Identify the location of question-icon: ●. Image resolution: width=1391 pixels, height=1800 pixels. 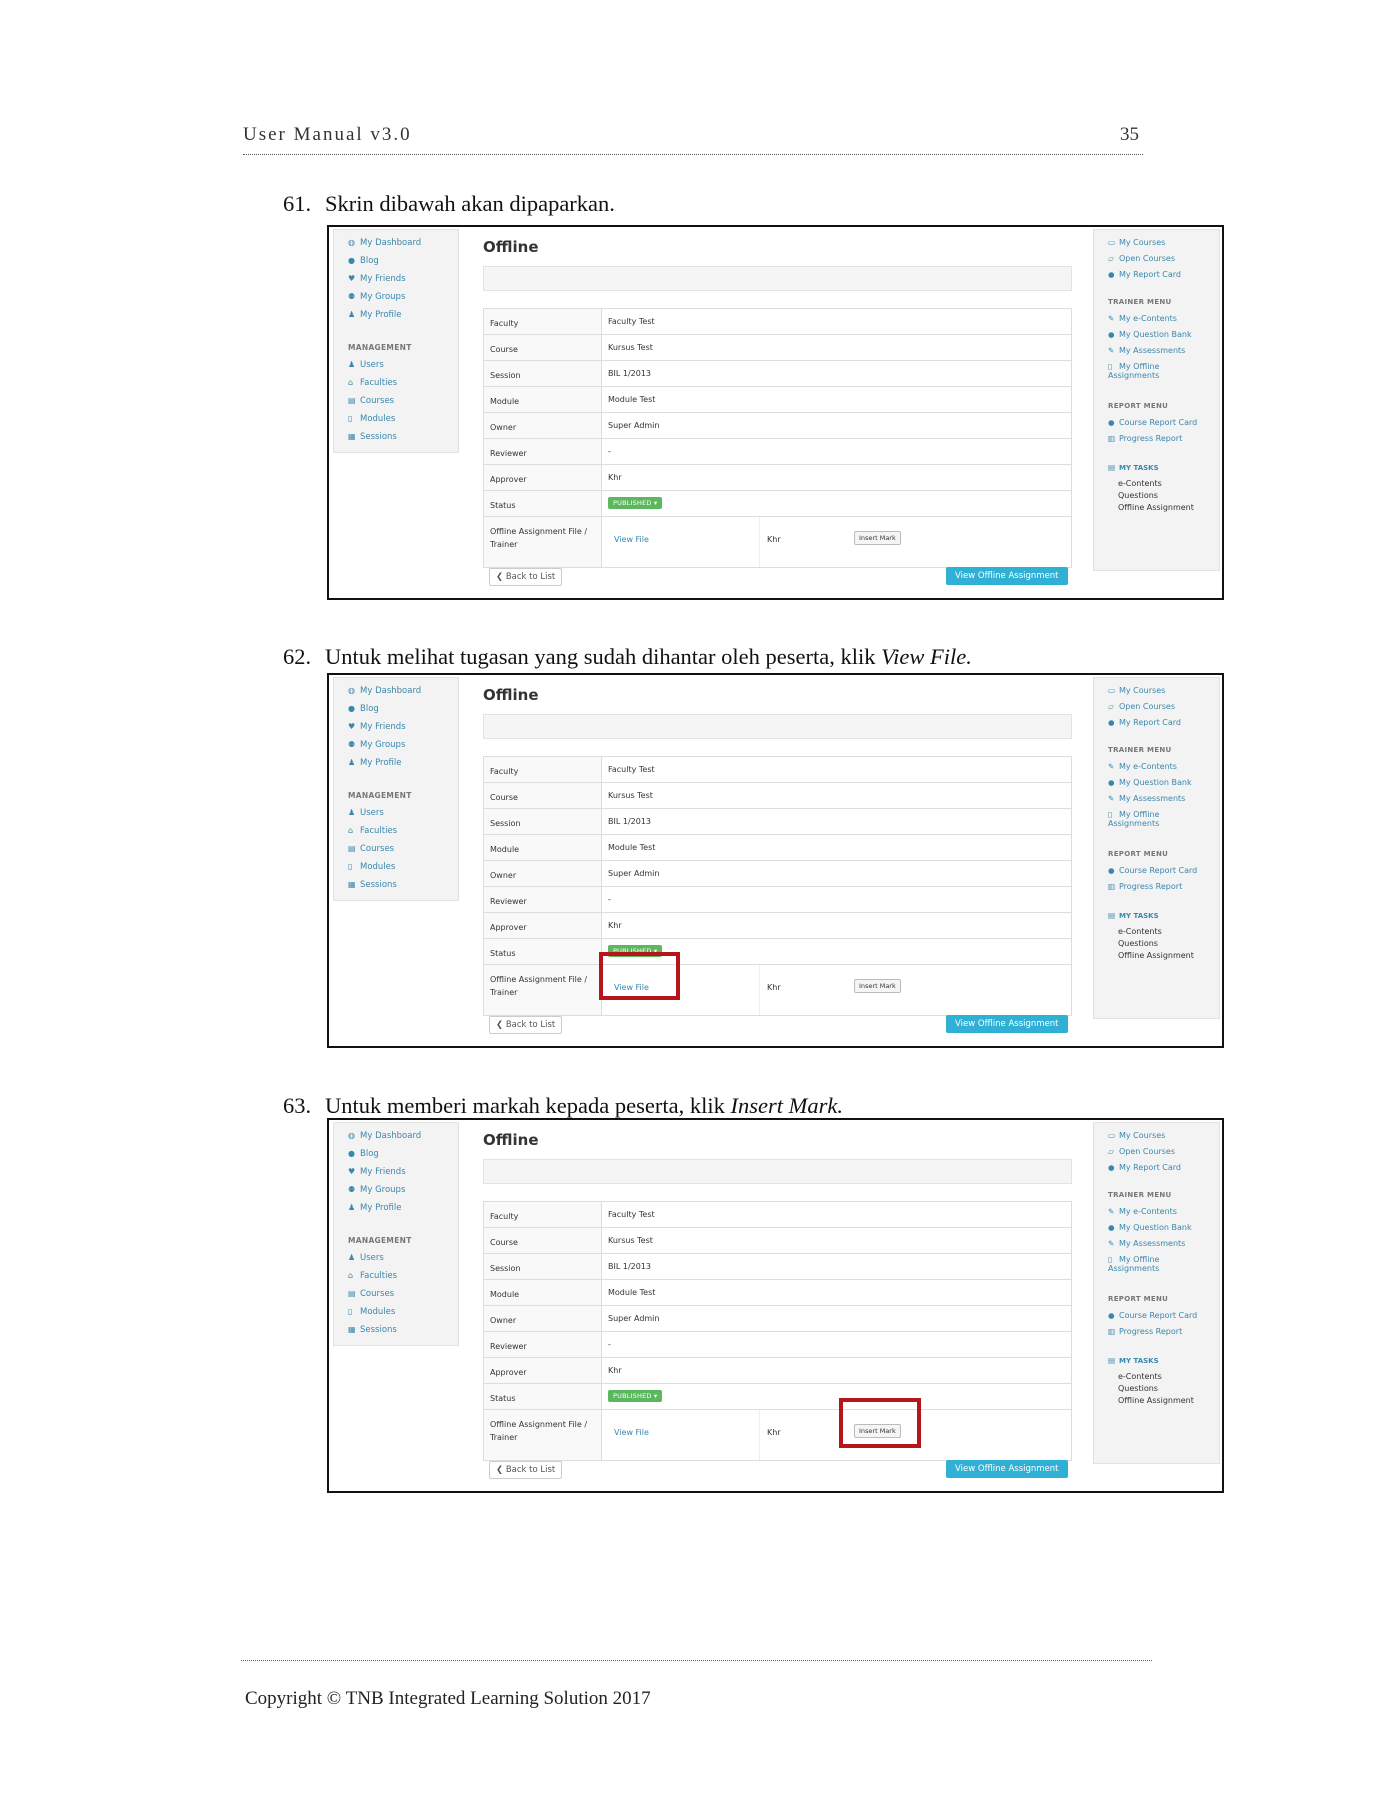
(1111, 1227).